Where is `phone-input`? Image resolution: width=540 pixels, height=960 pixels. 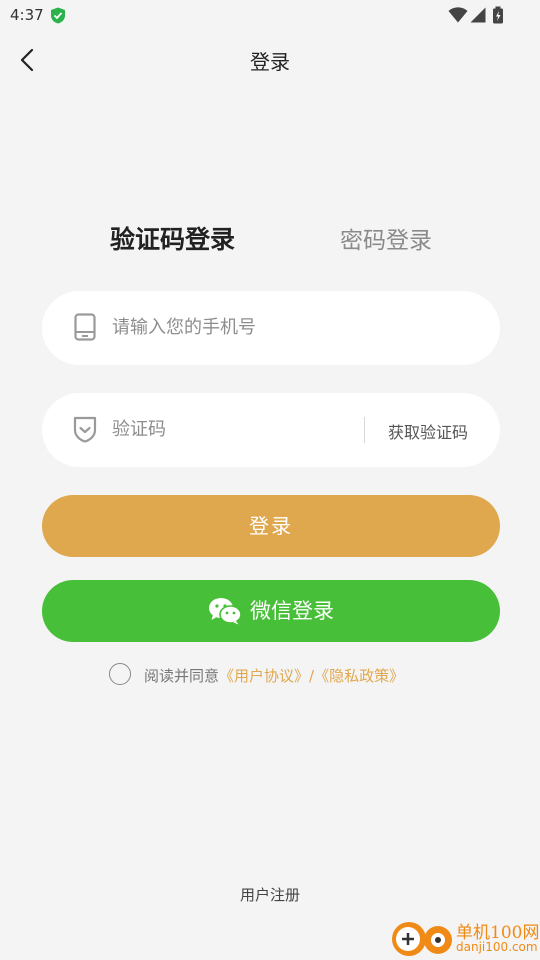 phone-input is located at coordinates (292, 327).